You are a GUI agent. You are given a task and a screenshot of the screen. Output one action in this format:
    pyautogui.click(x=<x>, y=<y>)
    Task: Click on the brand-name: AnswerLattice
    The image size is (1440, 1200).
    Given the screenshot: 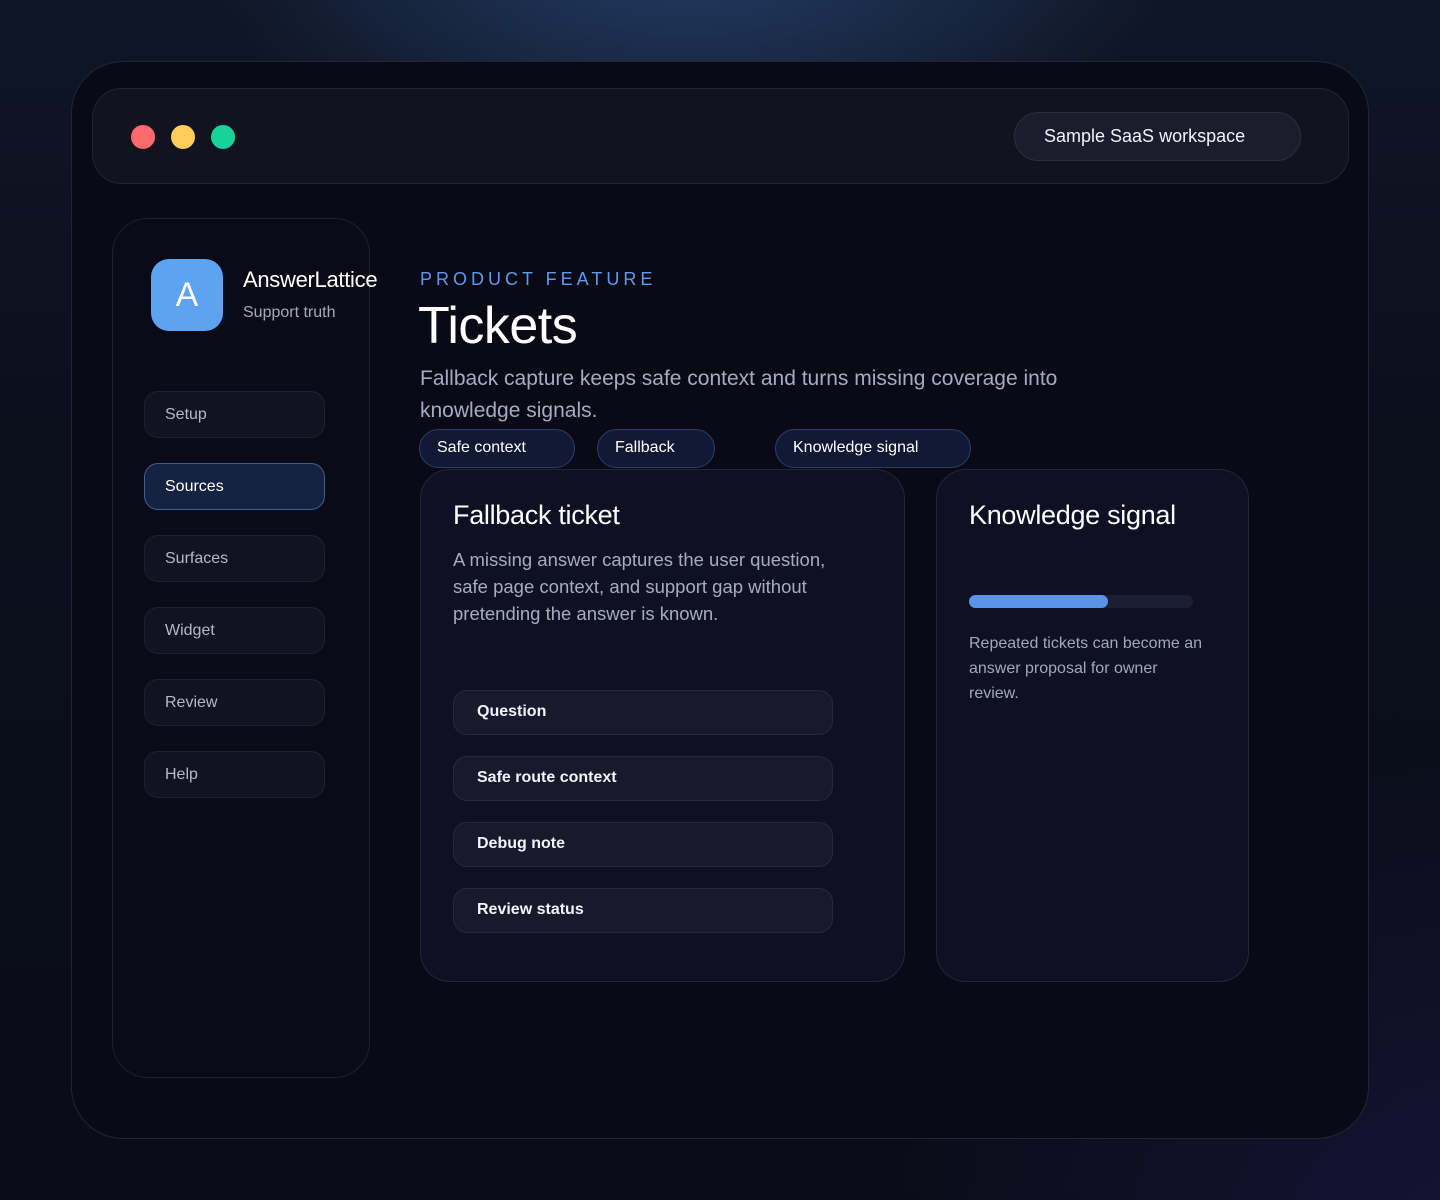 What is the action you would take?
    pyautogui.click(x=310, y=279)
    